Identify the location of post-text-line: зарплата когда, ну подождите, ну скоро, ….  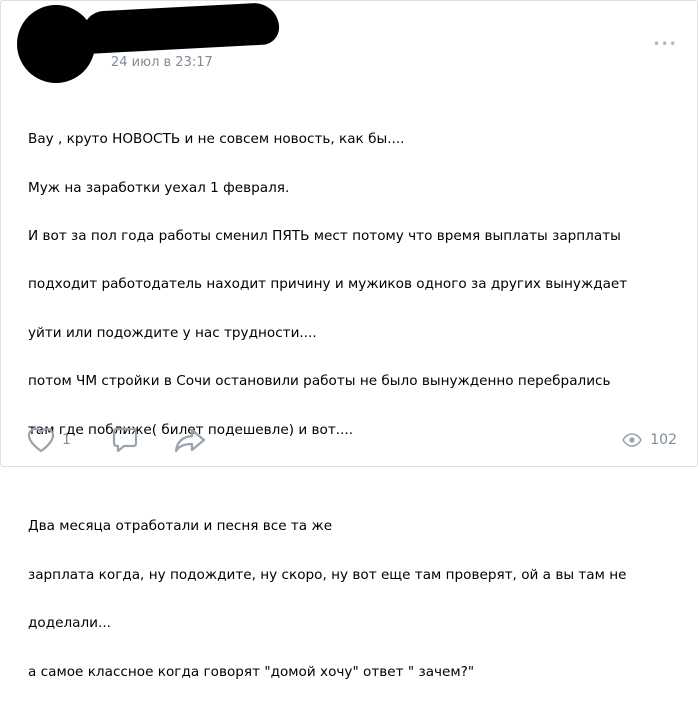
(327, 574).